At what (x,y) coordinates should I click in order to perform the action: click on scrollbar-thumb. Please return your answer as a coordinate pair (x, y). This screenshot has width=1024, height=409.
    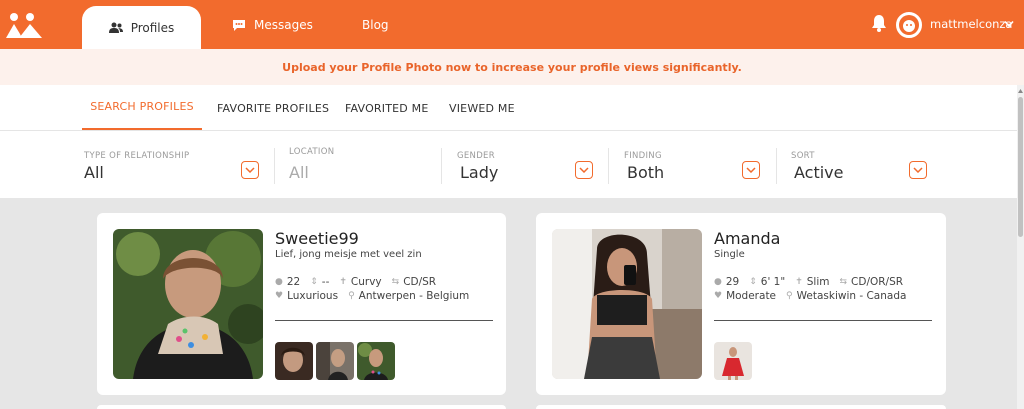
    Looking at the image, I should click on (1020, 167).